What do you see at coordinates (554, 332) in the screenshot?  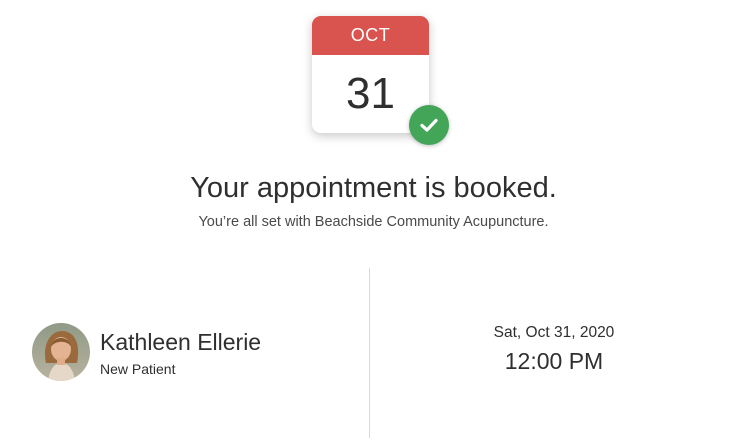 I see `appointment-date: Sat, Oct 31, 2020` at bounding box center [554, 332].